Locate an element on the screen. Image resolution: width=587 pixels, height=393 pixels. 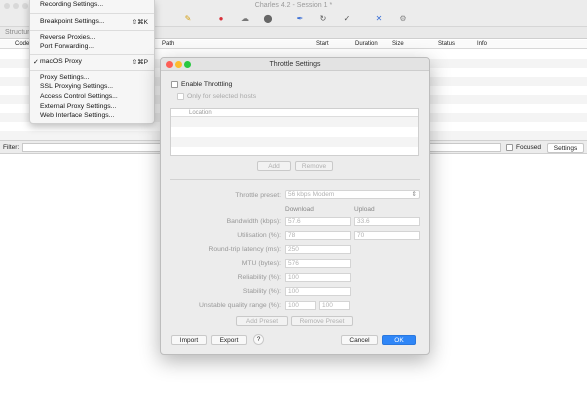
tools-icon: ✕ is located at coordinates (379, 18).